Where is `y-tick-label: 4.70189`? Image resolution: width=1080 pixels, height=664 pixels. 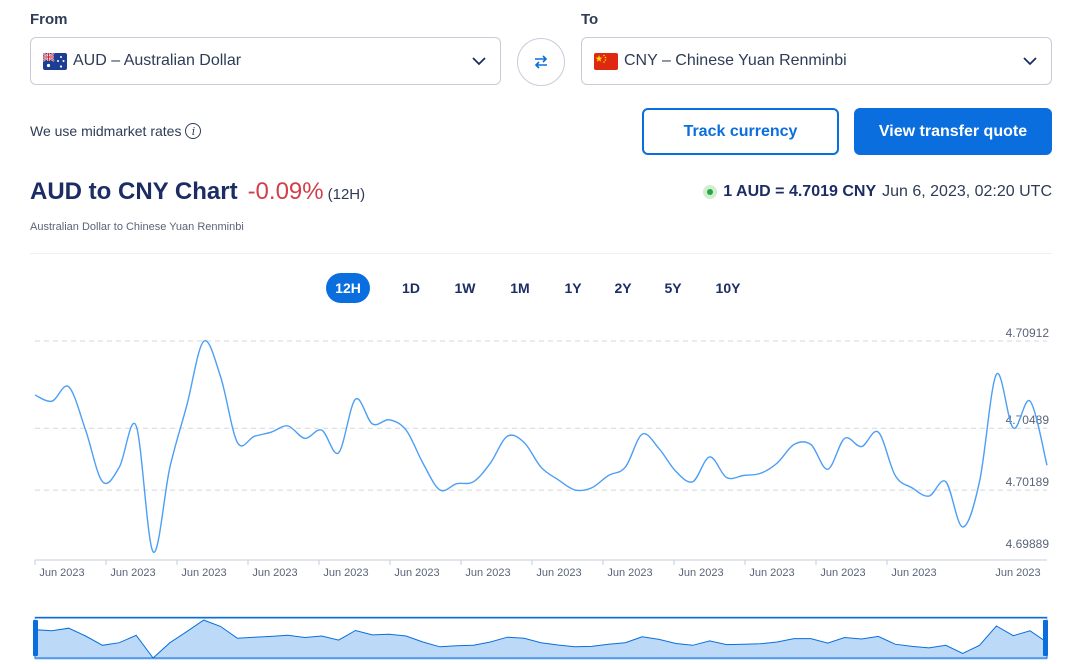 y-tick-label: 4.70189 is located at coordinates (1028, 482).